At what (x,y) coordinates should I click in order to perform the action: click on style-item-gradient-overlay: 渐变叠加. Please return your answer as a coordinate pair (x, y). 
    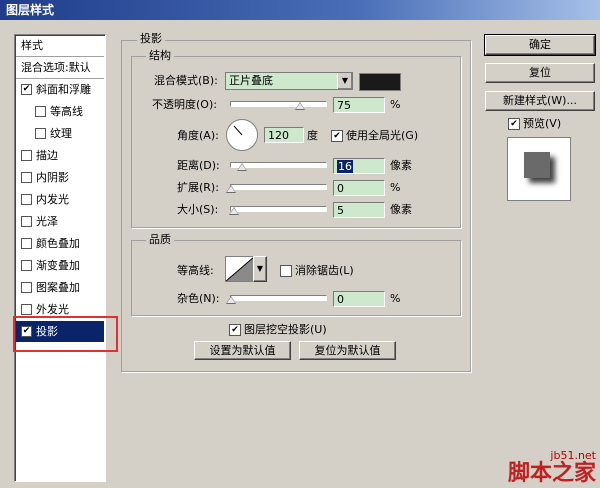
    Looking at the image, I should click on (60, 265).